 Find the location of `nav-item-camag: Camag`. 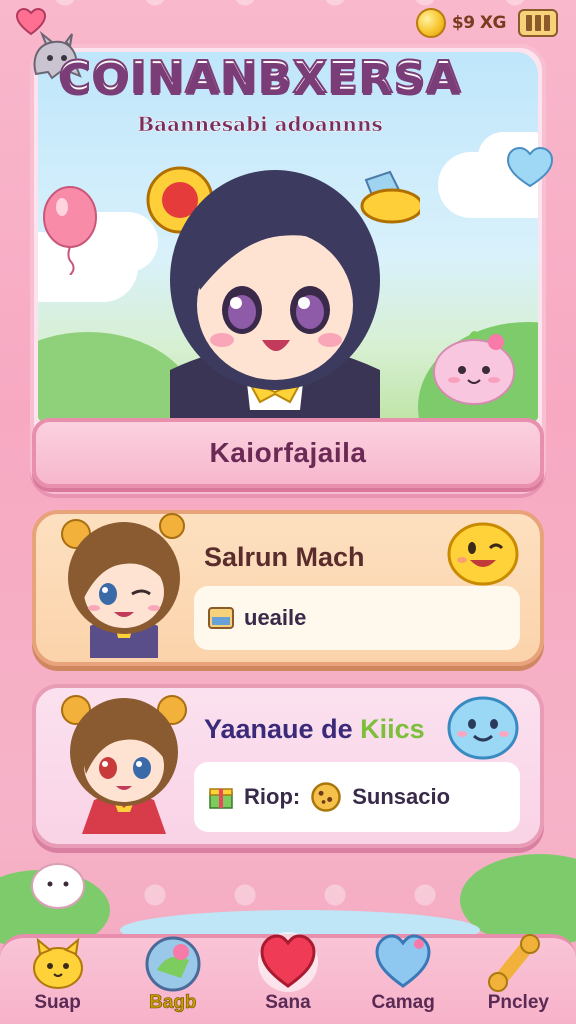

nav-item-camag: Camag is located at coordinates (403, 979).